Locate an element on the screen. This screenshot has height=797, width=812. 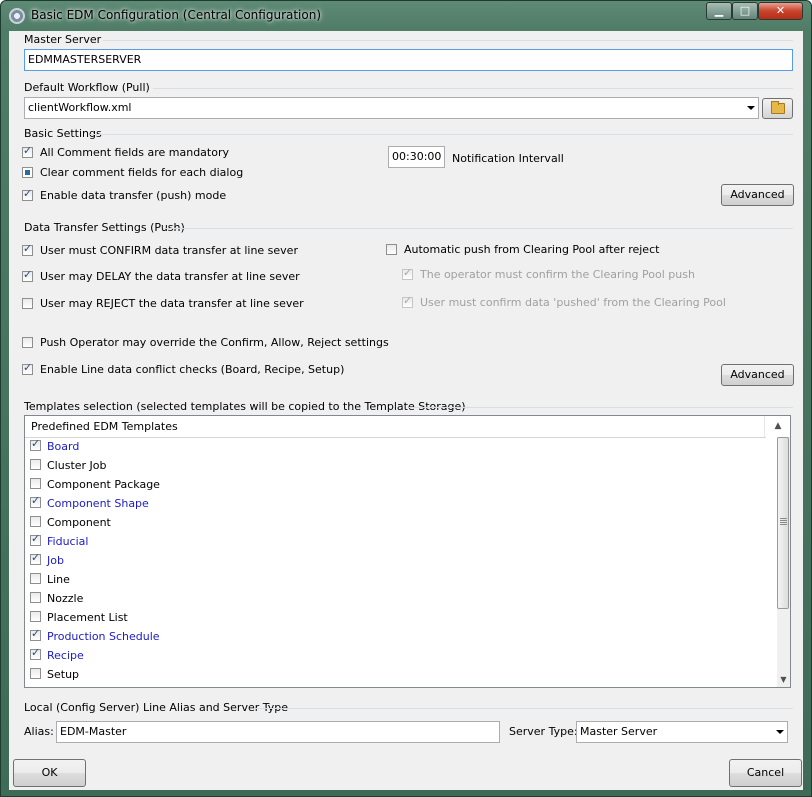
template-item-label: Setup is located at coordinates (63, 674).